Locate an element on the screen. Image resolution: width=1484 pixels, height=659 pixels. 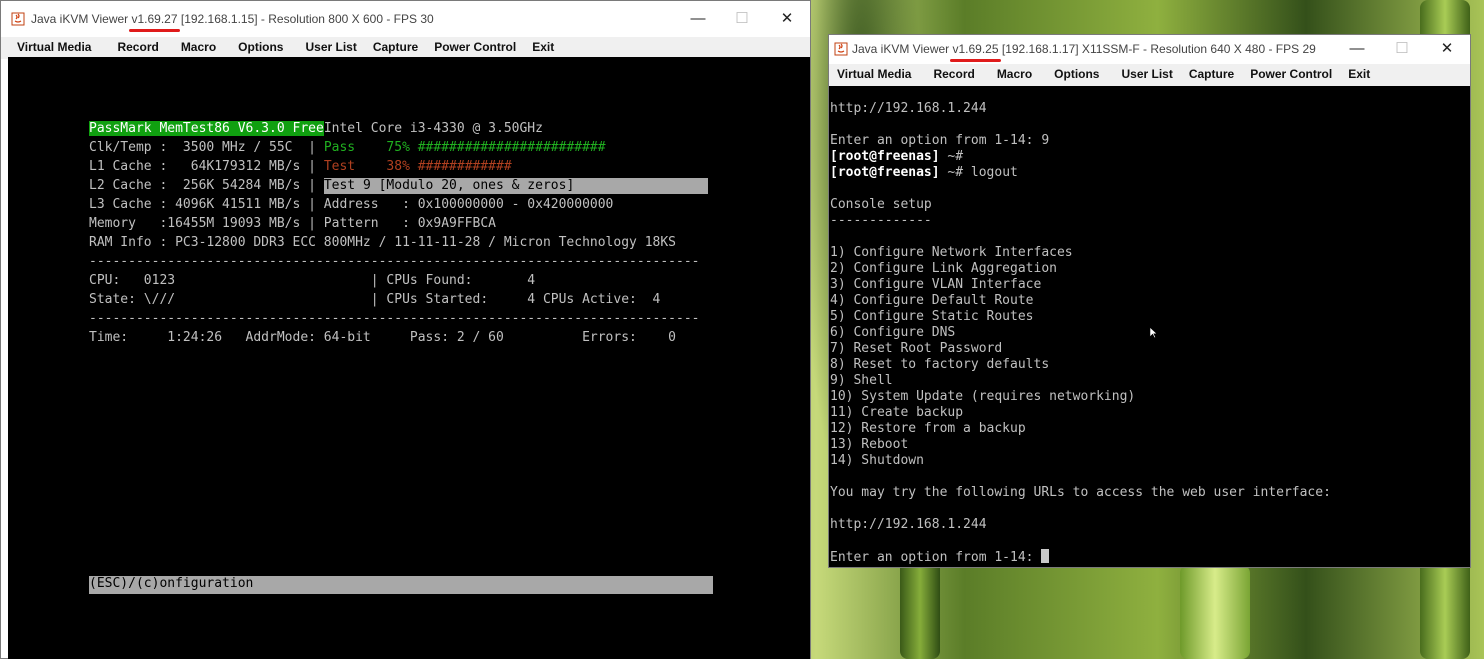
prompt-line: Enter an option from 1-14: 9 is located at coordinates (940, 140).